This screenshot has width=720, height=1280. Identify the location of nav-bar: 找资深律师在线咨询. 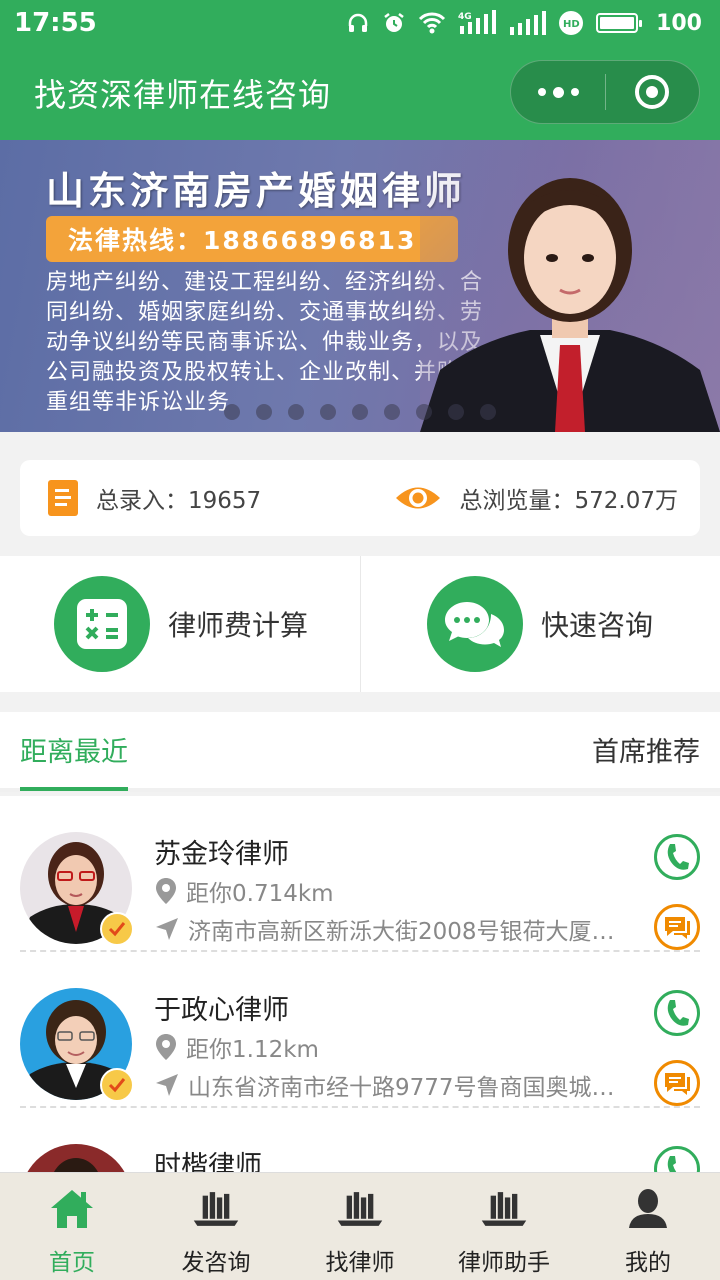
(360, 93).